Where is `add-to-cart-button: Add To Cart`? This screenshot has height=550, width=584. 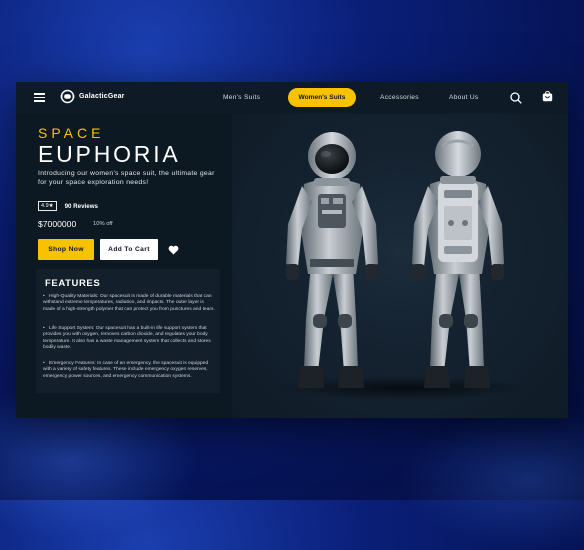
add-to-cart-button: Add To Cart is located at coordinates (129, 249).